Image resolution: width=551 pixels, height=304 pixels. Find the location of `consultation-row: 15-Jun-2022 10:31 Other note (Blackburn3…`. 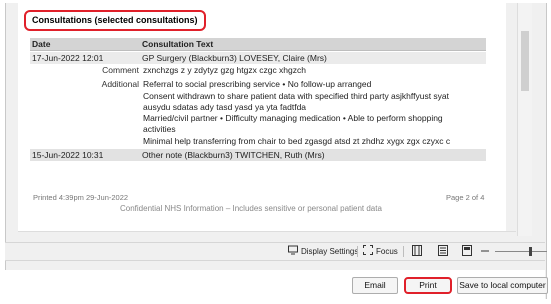

consultation-row: 15-Jun-2022 10:31 Other note (Blackburn3… is located at coordinates (258, 155).